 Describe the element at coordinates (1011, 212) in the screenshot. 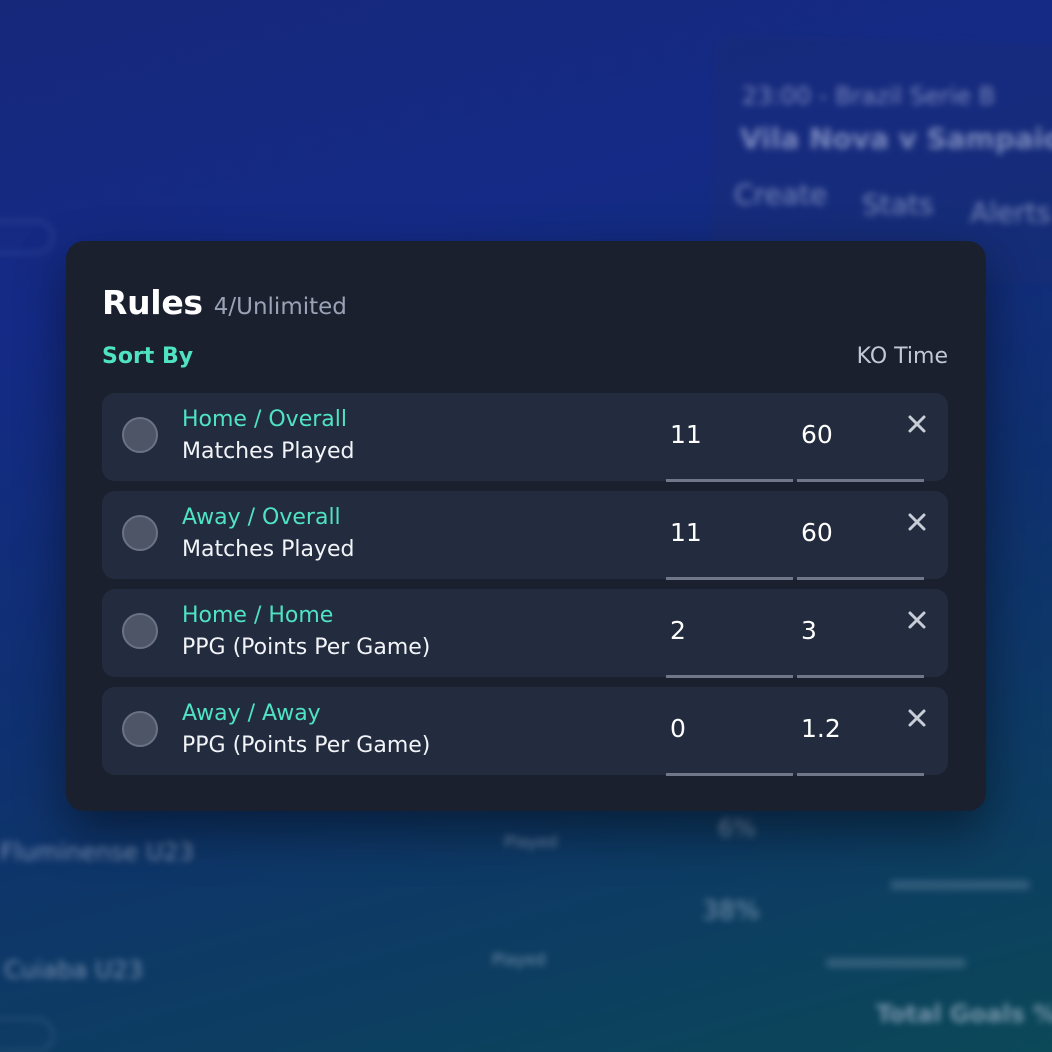

I see `background-tab-alerts: Alerts` at that location.